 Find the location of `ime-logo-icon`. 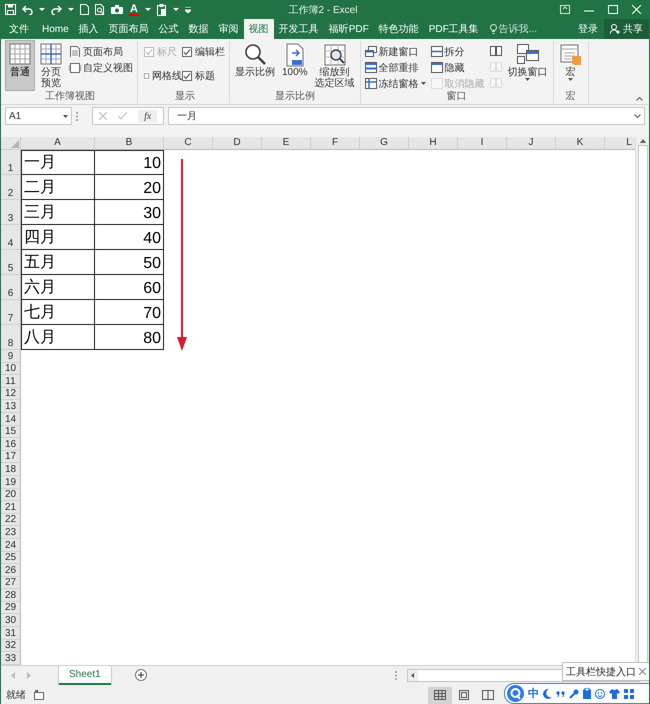

ime-logo-icon is located at coordinates (515, 693).